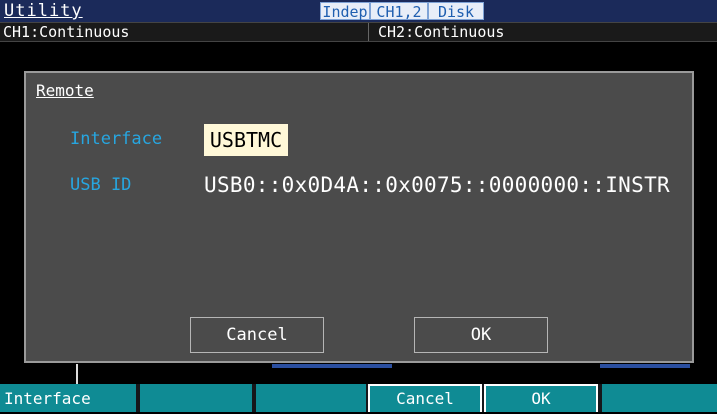  I want to click on usbid-label: USB ID, so click(101, 185).